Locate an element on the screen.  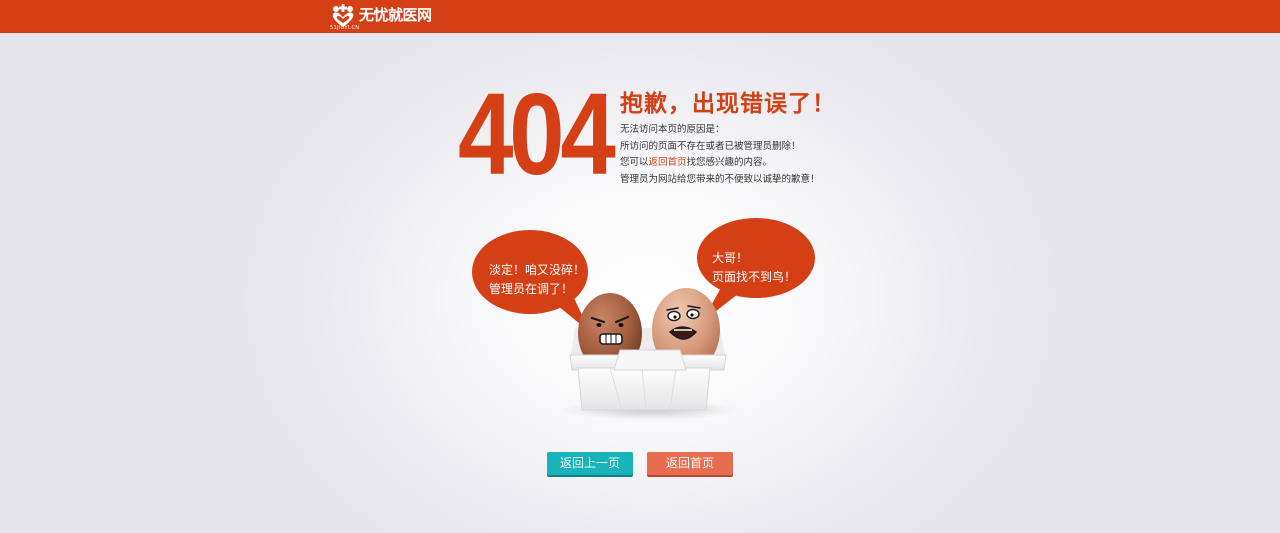
go-back-button: 返回上一页 is located at coordinates (590, 463).